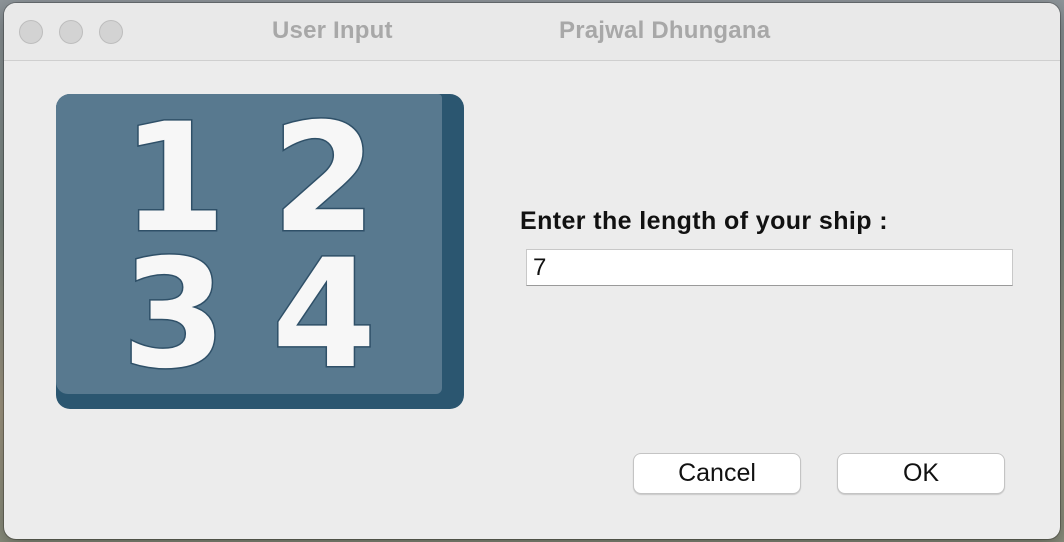 The height and width of the screenshot is (542, 1064). What do you see at coordinates (532, 32) in the screenshot?
I see `title-bar: User Input Prajwal Dhungana` at bounding box center [532, 32].